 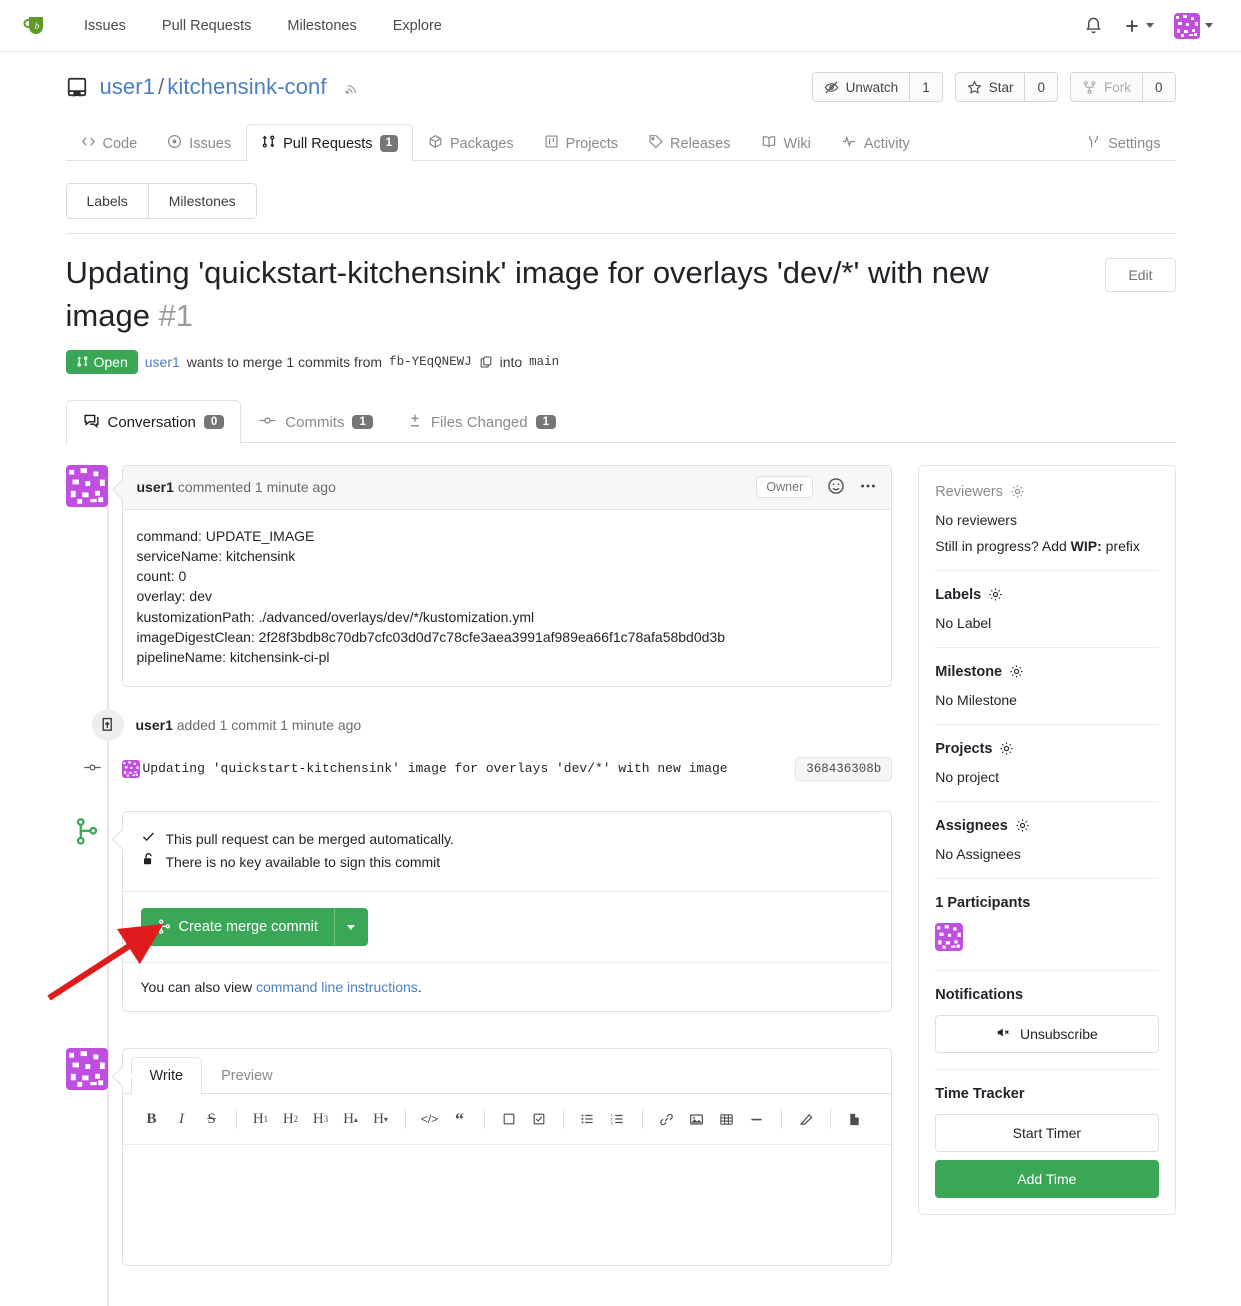 What do you see at coordinates (1134, 143) in the screenshot?
I see `repo-tab-settings-label: Settings` at bounding box center [1134, 143].